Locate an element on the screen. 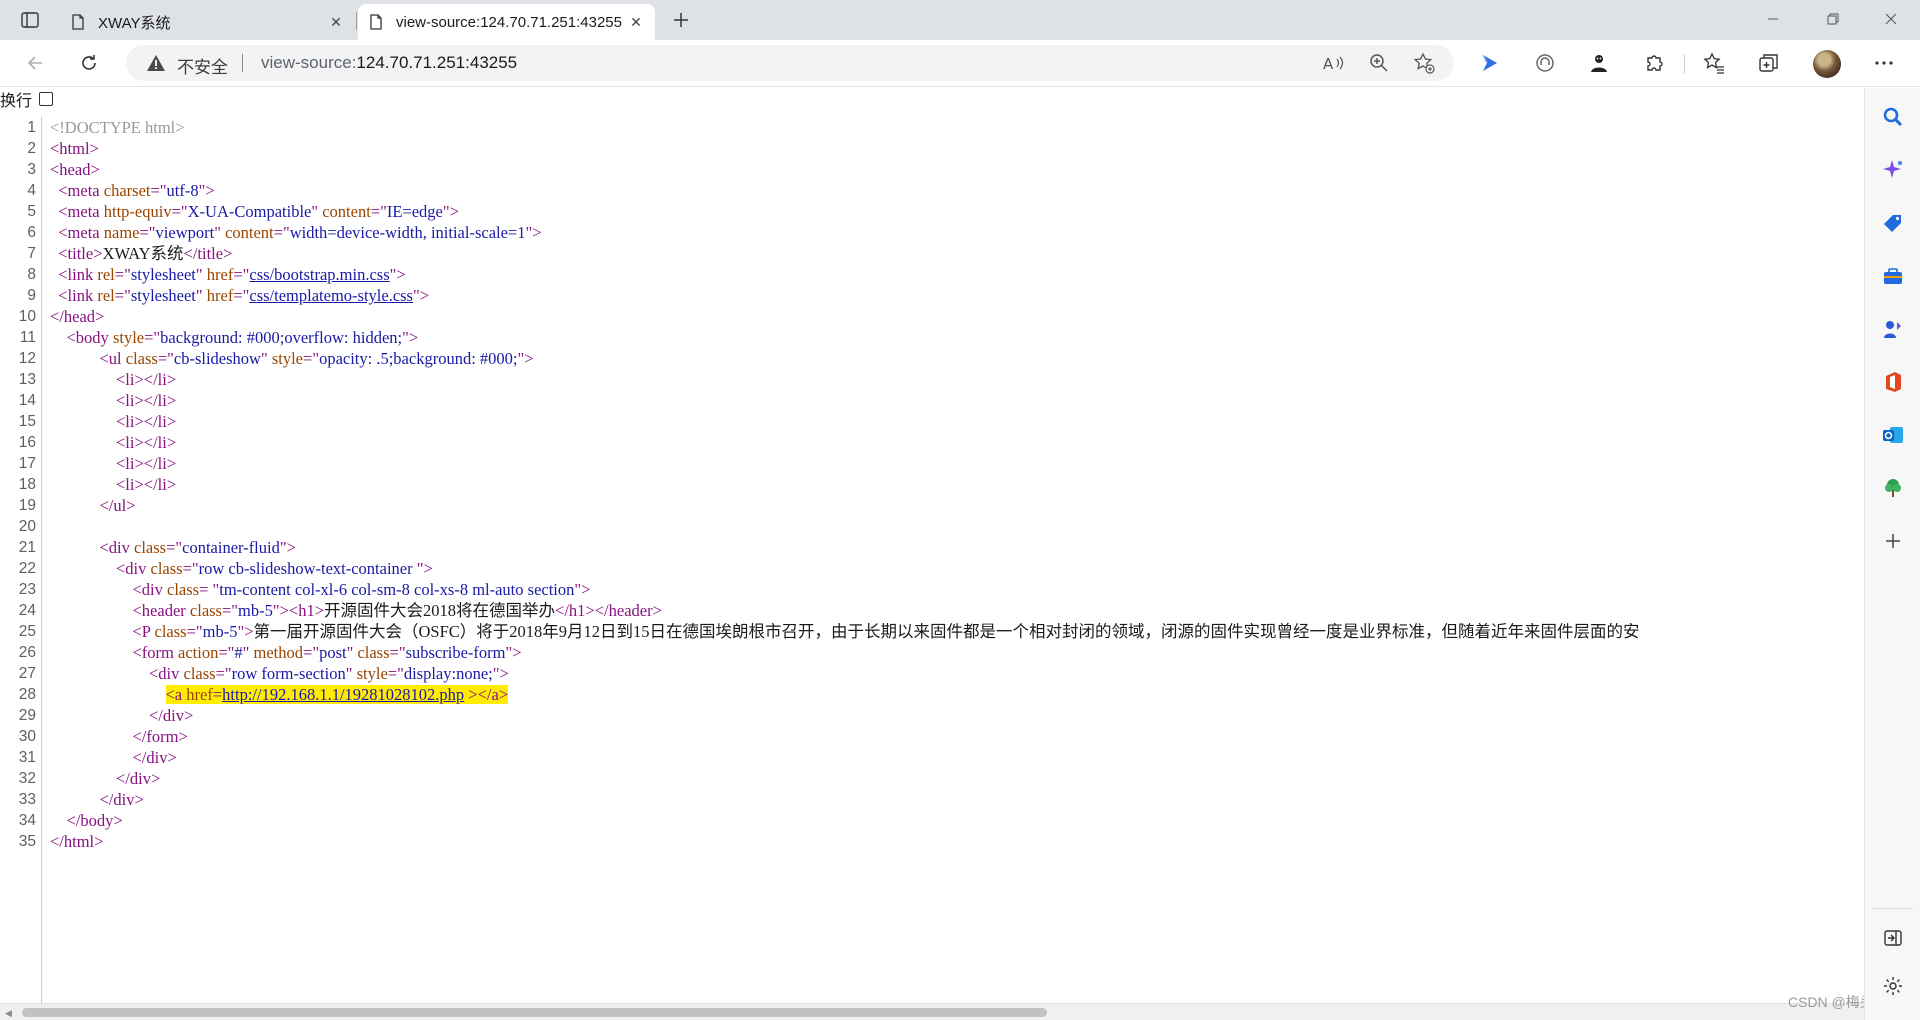 Image resolution: width=1920 pixels, height=1020 pixels. refresh-button is located at coordinates (89, 63).